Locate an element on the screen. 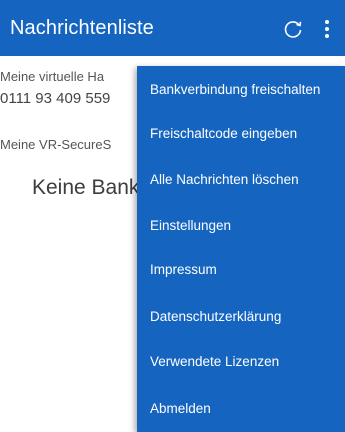 This screenshot has height=432, width=345. menu-item-abmelden: Abmelden is located at coordinates (180, 409).